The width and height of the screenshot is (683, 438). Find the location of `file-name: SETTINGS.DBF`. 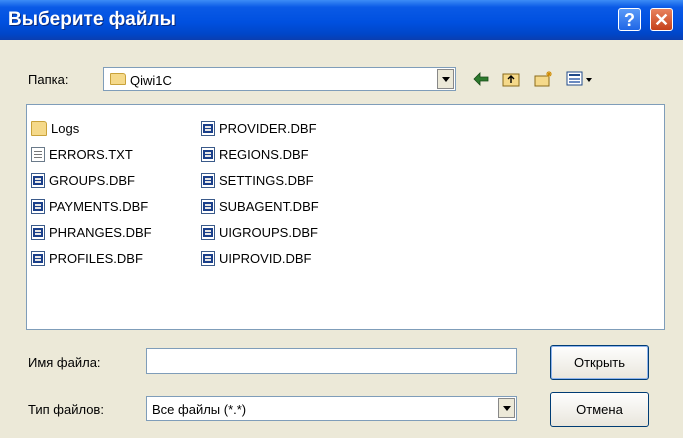

file-name: SETTINGS.DBF is located at coordinates (266, 180).